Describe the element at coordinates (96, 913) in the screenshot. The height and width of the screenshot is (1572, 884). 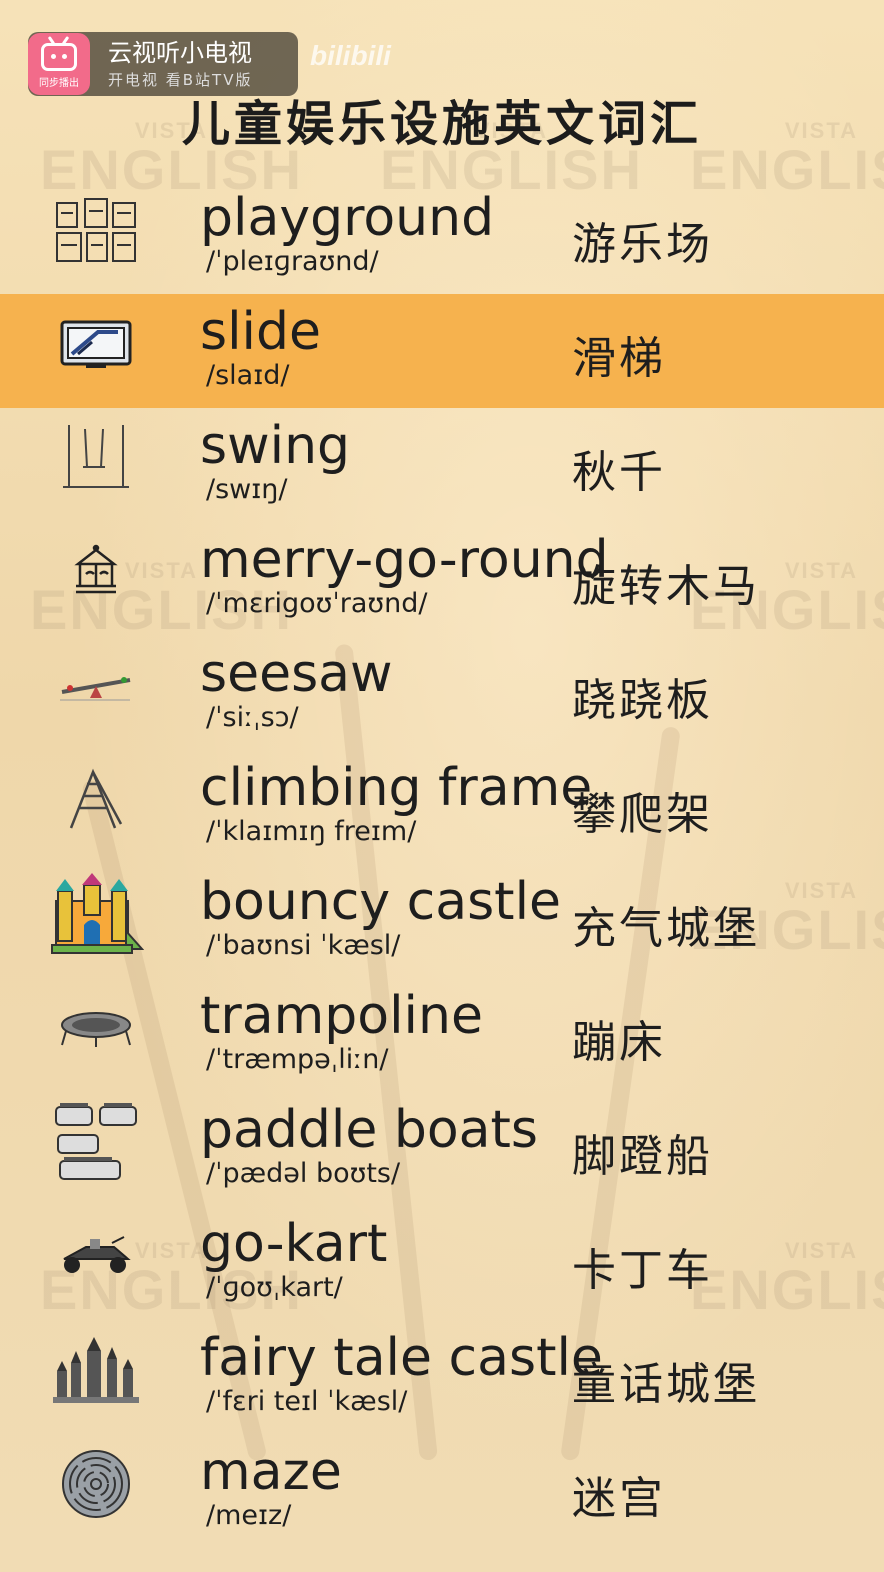
I see `bouncy-castle-icon` at that location.